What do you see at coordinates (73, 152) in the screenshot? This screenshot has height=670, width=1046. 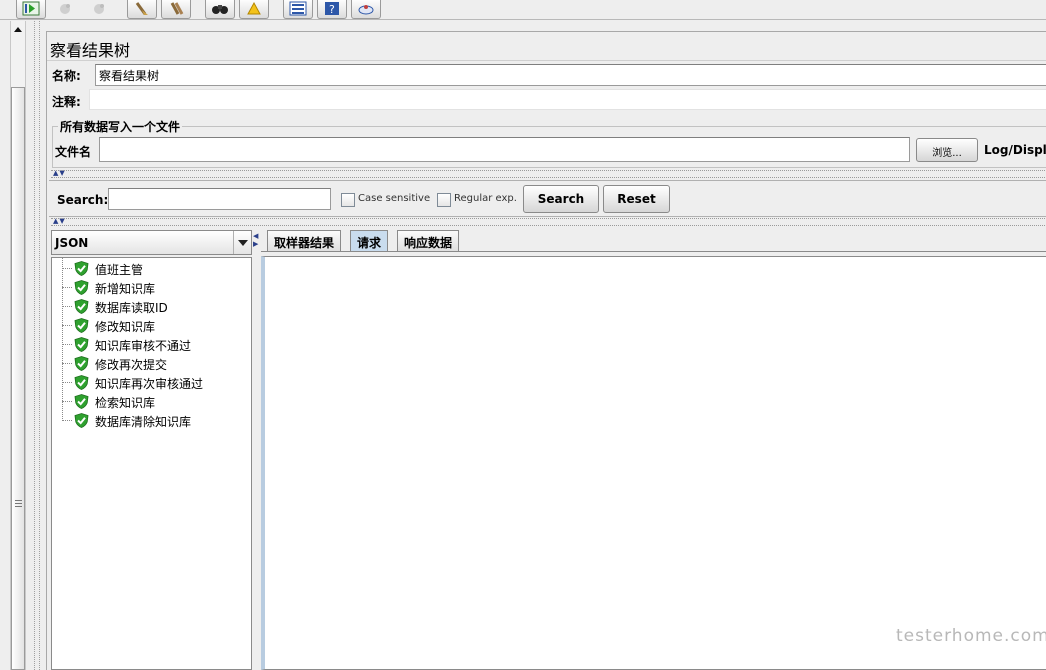 I see `filename-label: 文件名` at bounding box center [73, 152].